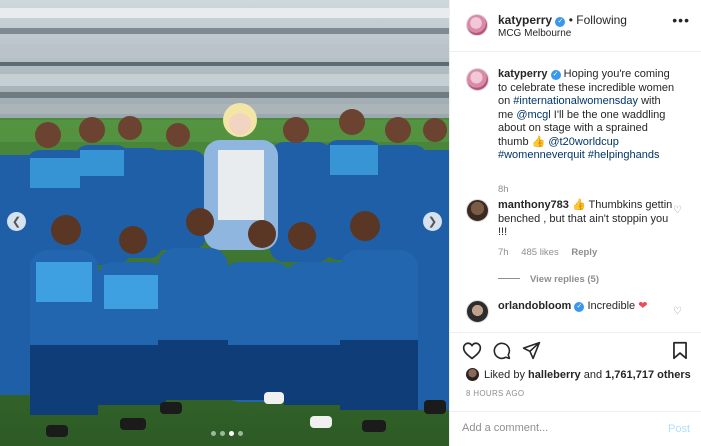  Describe the element at coordinates (523, 74) in the screenshot. I see `caption-username: katyperry` at that location.